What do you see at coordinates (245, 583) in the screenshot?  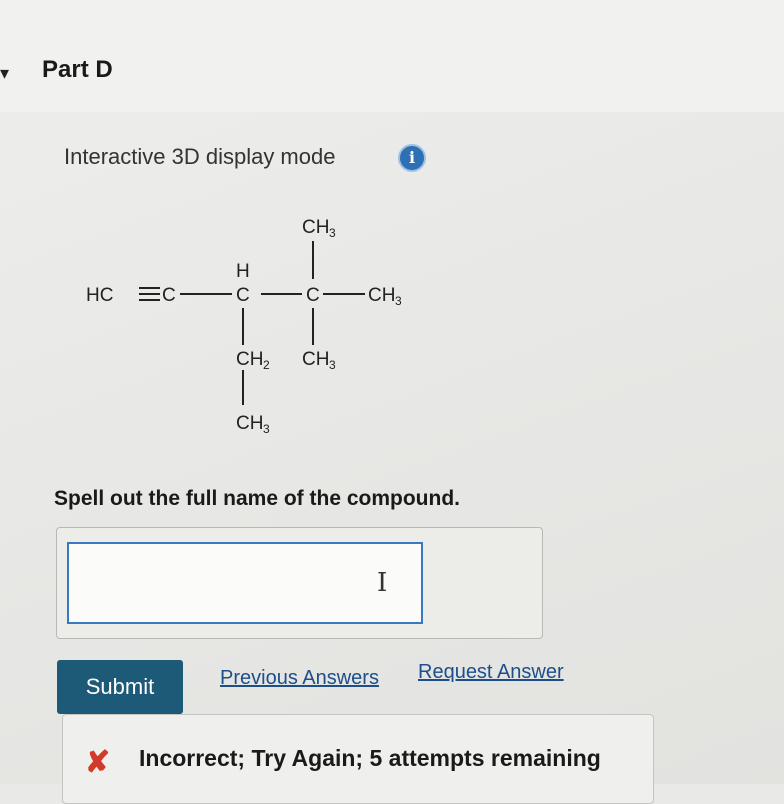 I see `answer-input` at bounding box center [245, 583].